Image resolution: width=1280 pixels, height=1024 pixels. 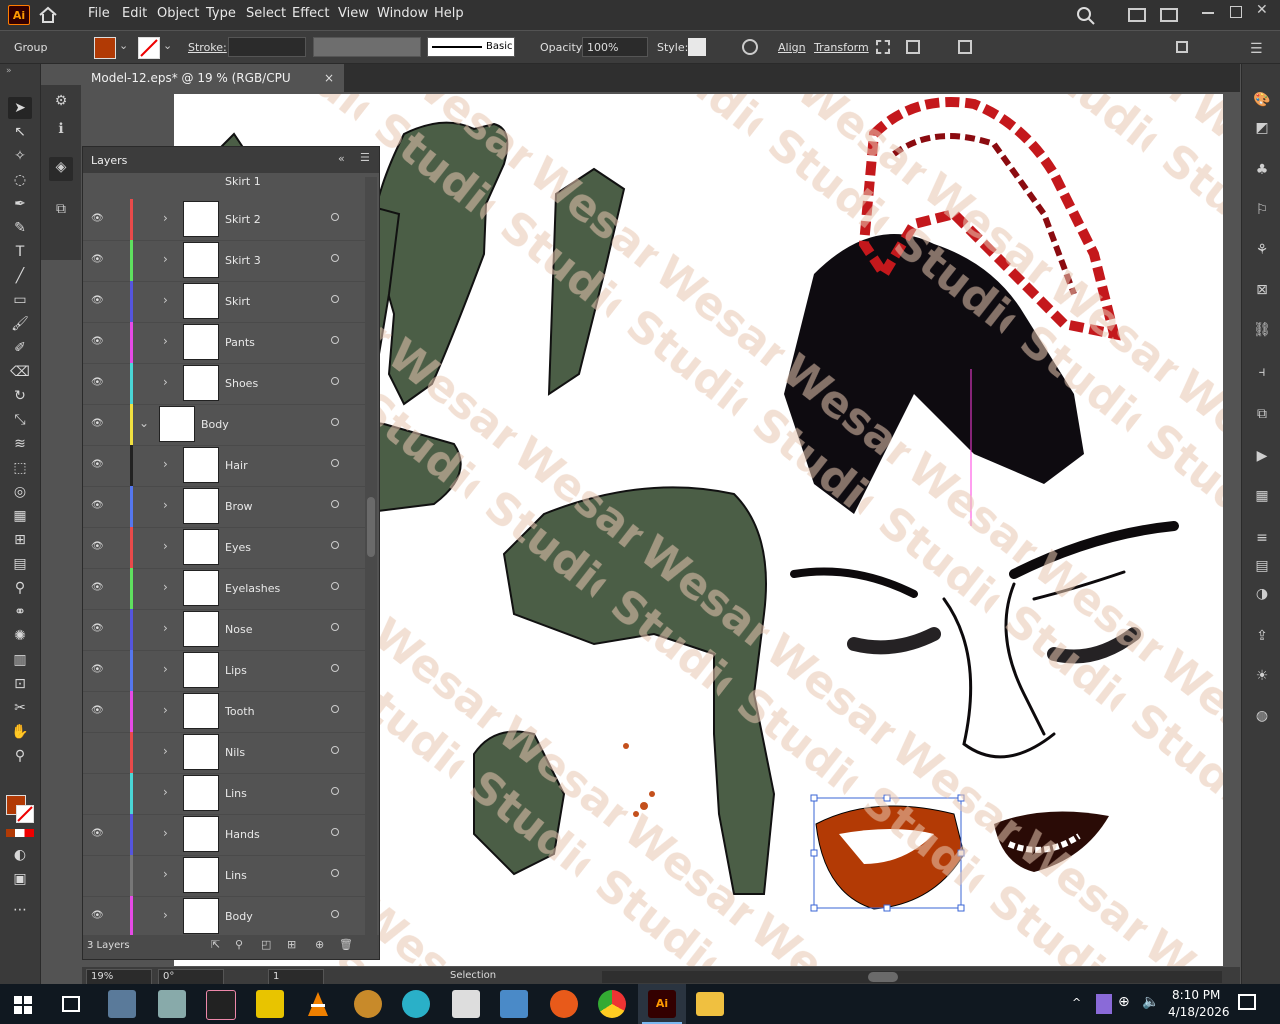 I want to click on app-m-icon, so click(x=514, y=1004).